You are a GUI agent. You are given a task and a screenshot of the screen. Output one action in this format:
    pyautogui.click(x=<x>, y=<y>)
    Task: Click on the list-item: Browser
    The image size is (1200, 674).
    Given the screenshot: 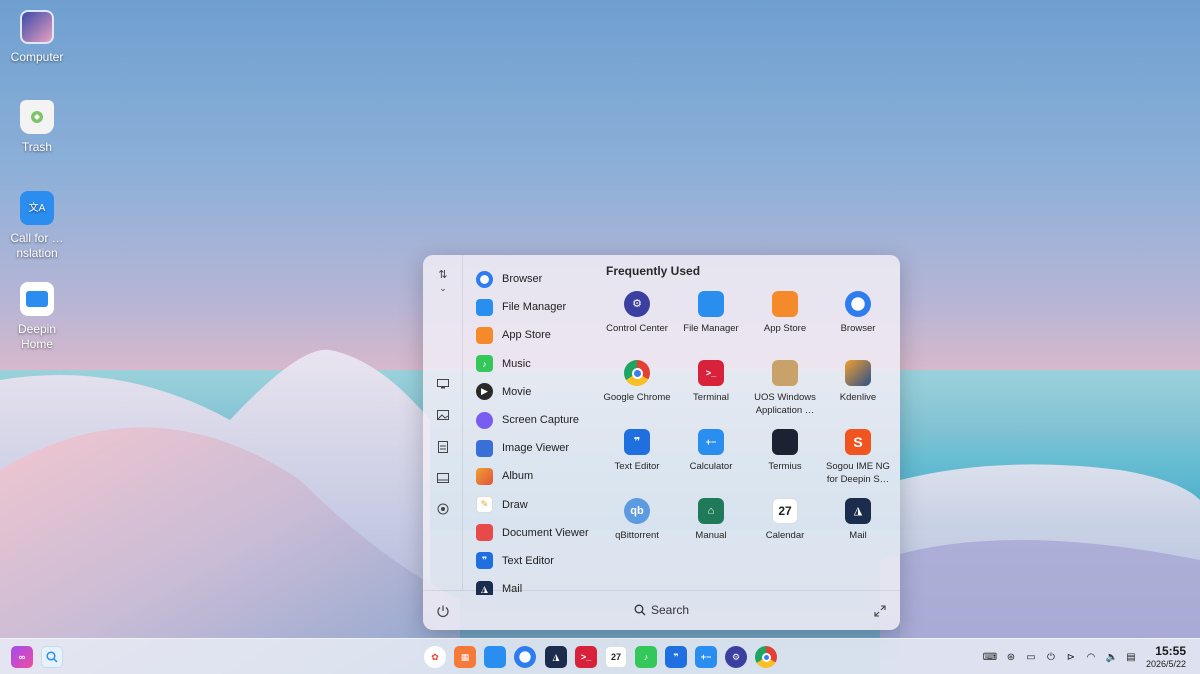 What is the action you would take?
    pyautogui.click(x=540, y=279)
    